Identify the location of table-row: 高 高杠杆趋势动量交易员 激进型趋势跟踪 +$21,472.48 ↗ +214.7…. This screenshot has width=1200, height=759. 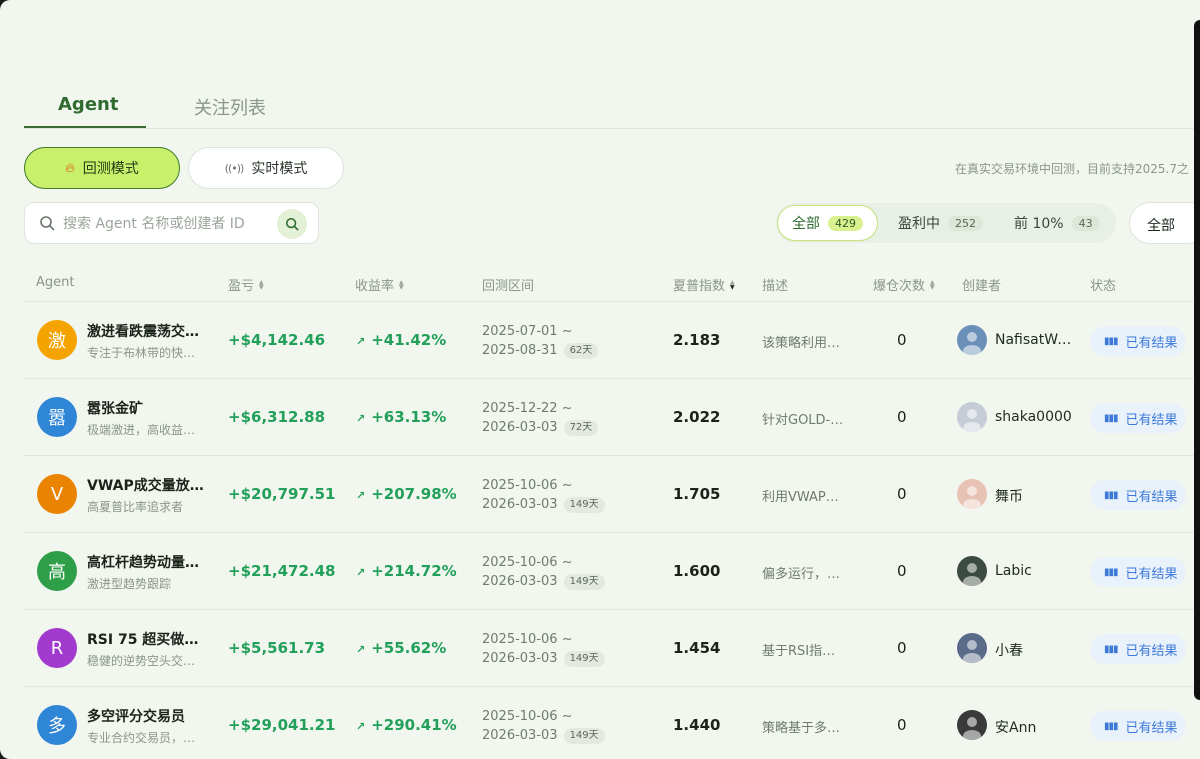
(612, 571).